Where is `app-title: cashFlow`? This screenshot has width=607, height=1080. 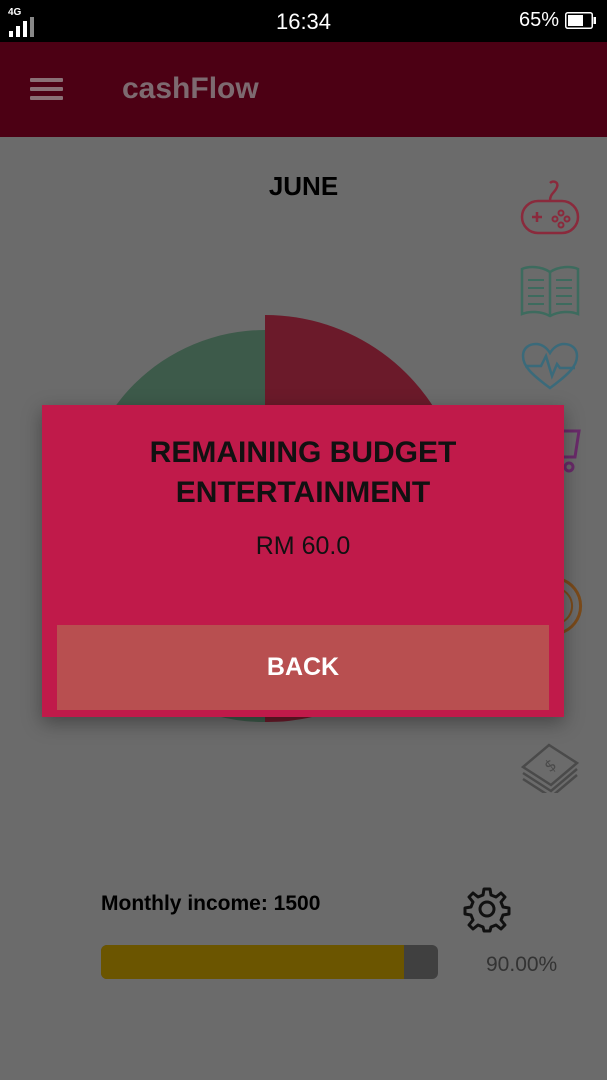
app-title: cashFlow is located at coordinates (190, 88).